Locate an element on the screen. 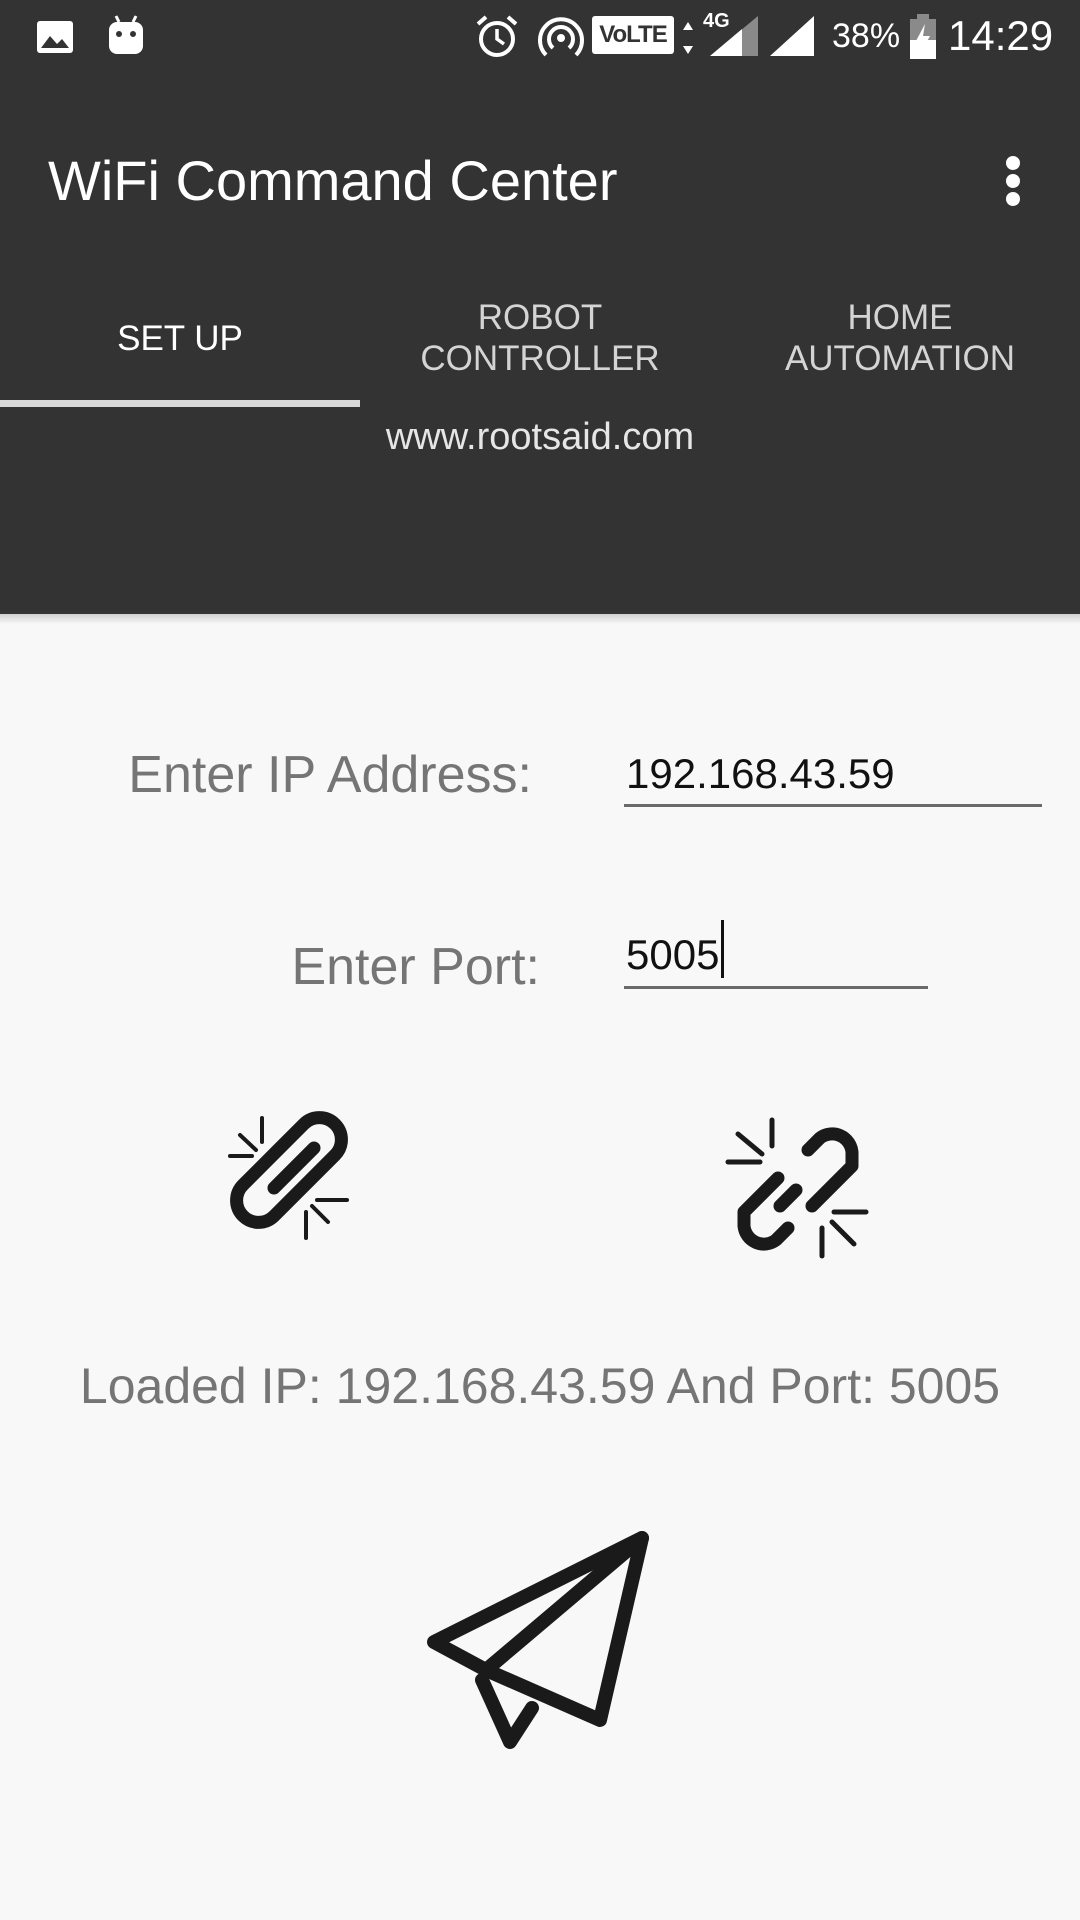 Image resolution: width=1080 pixels, height=1920 pixels. loaded-status: Loaded IP: 192.168.43.59 And Port: 5005 is located at coordinates (540, 1386).